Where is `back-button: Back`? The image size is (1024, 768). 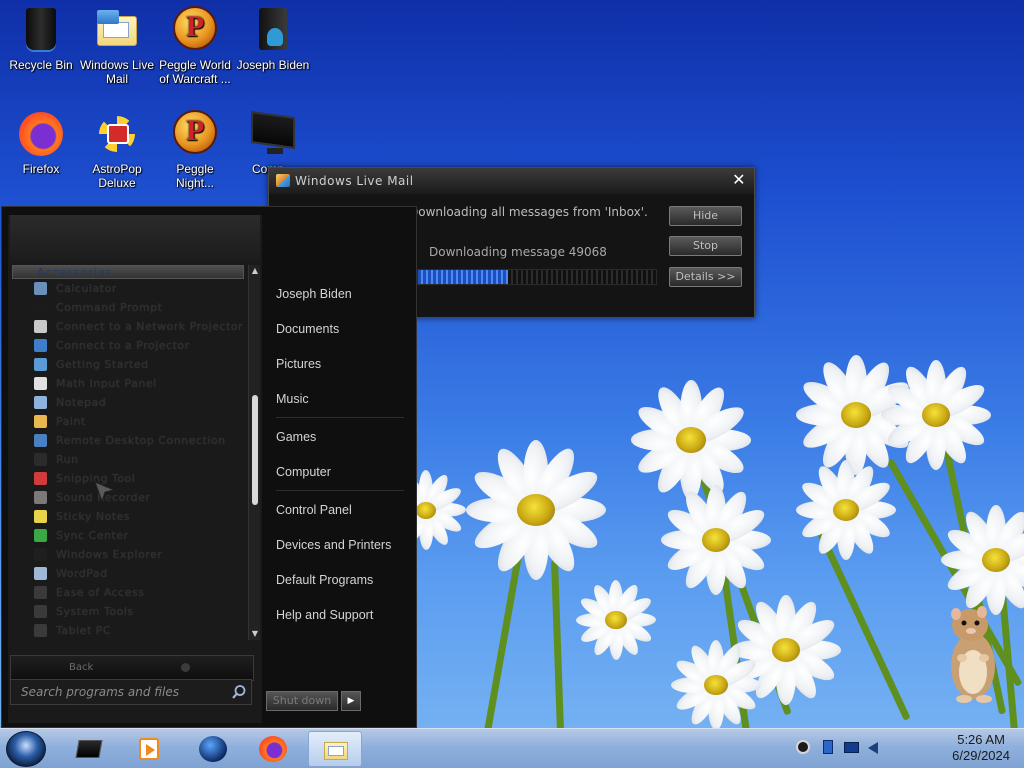 back-button: Back is located at coordinates (132, 668).